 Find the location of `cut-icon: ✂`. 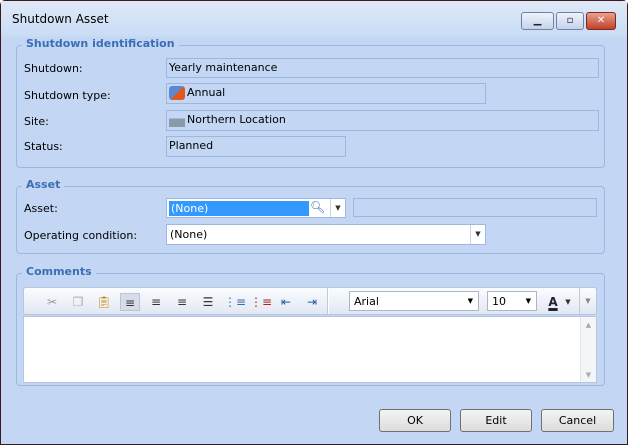

cut-icon: ✂ is located at coordinates (52, 302).